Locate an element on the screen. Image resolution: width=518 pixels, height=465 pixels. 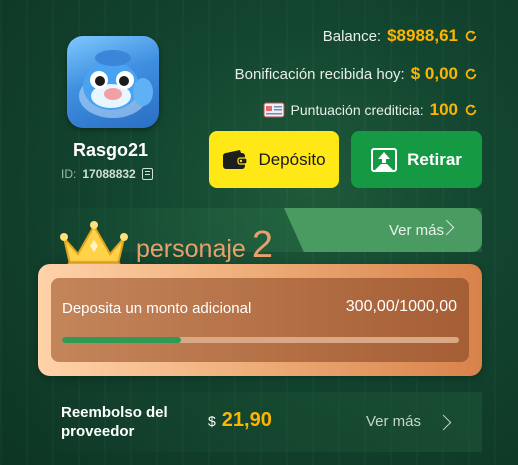
pufferfish-avatar-icon is located at coordinates (116, 84).